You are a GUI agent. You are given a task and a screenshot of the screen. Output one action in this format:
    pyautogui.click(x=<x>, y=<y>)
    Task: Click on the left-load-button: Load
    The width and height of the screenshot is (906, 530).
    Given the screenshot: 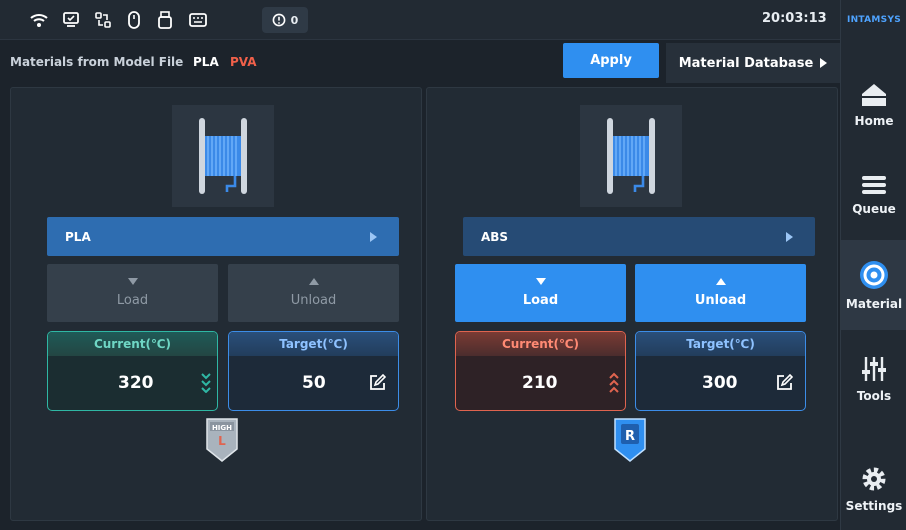 What is the action you would take?
    pyautogui.click(x=132, y=293)
    